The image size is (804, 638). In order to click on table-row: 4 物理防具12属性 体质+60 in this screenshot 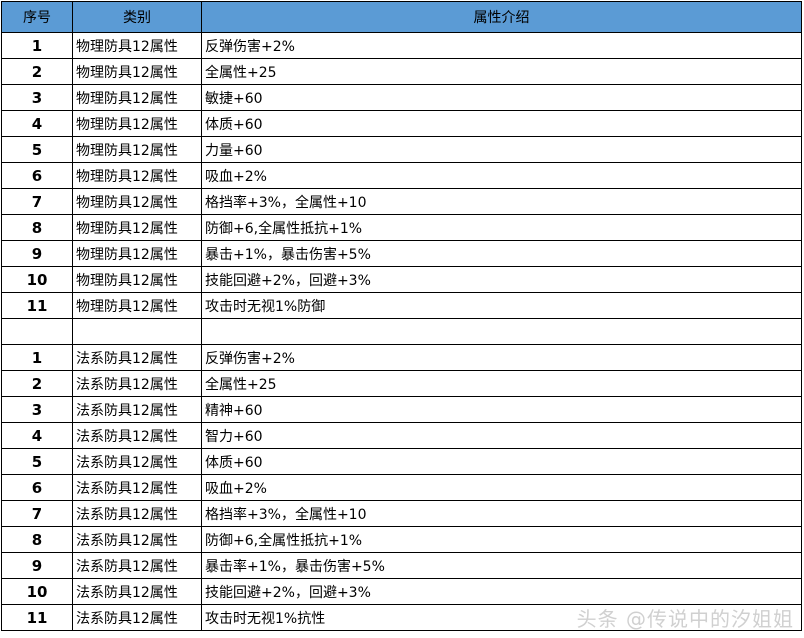, I will do `click(401, 123)`.